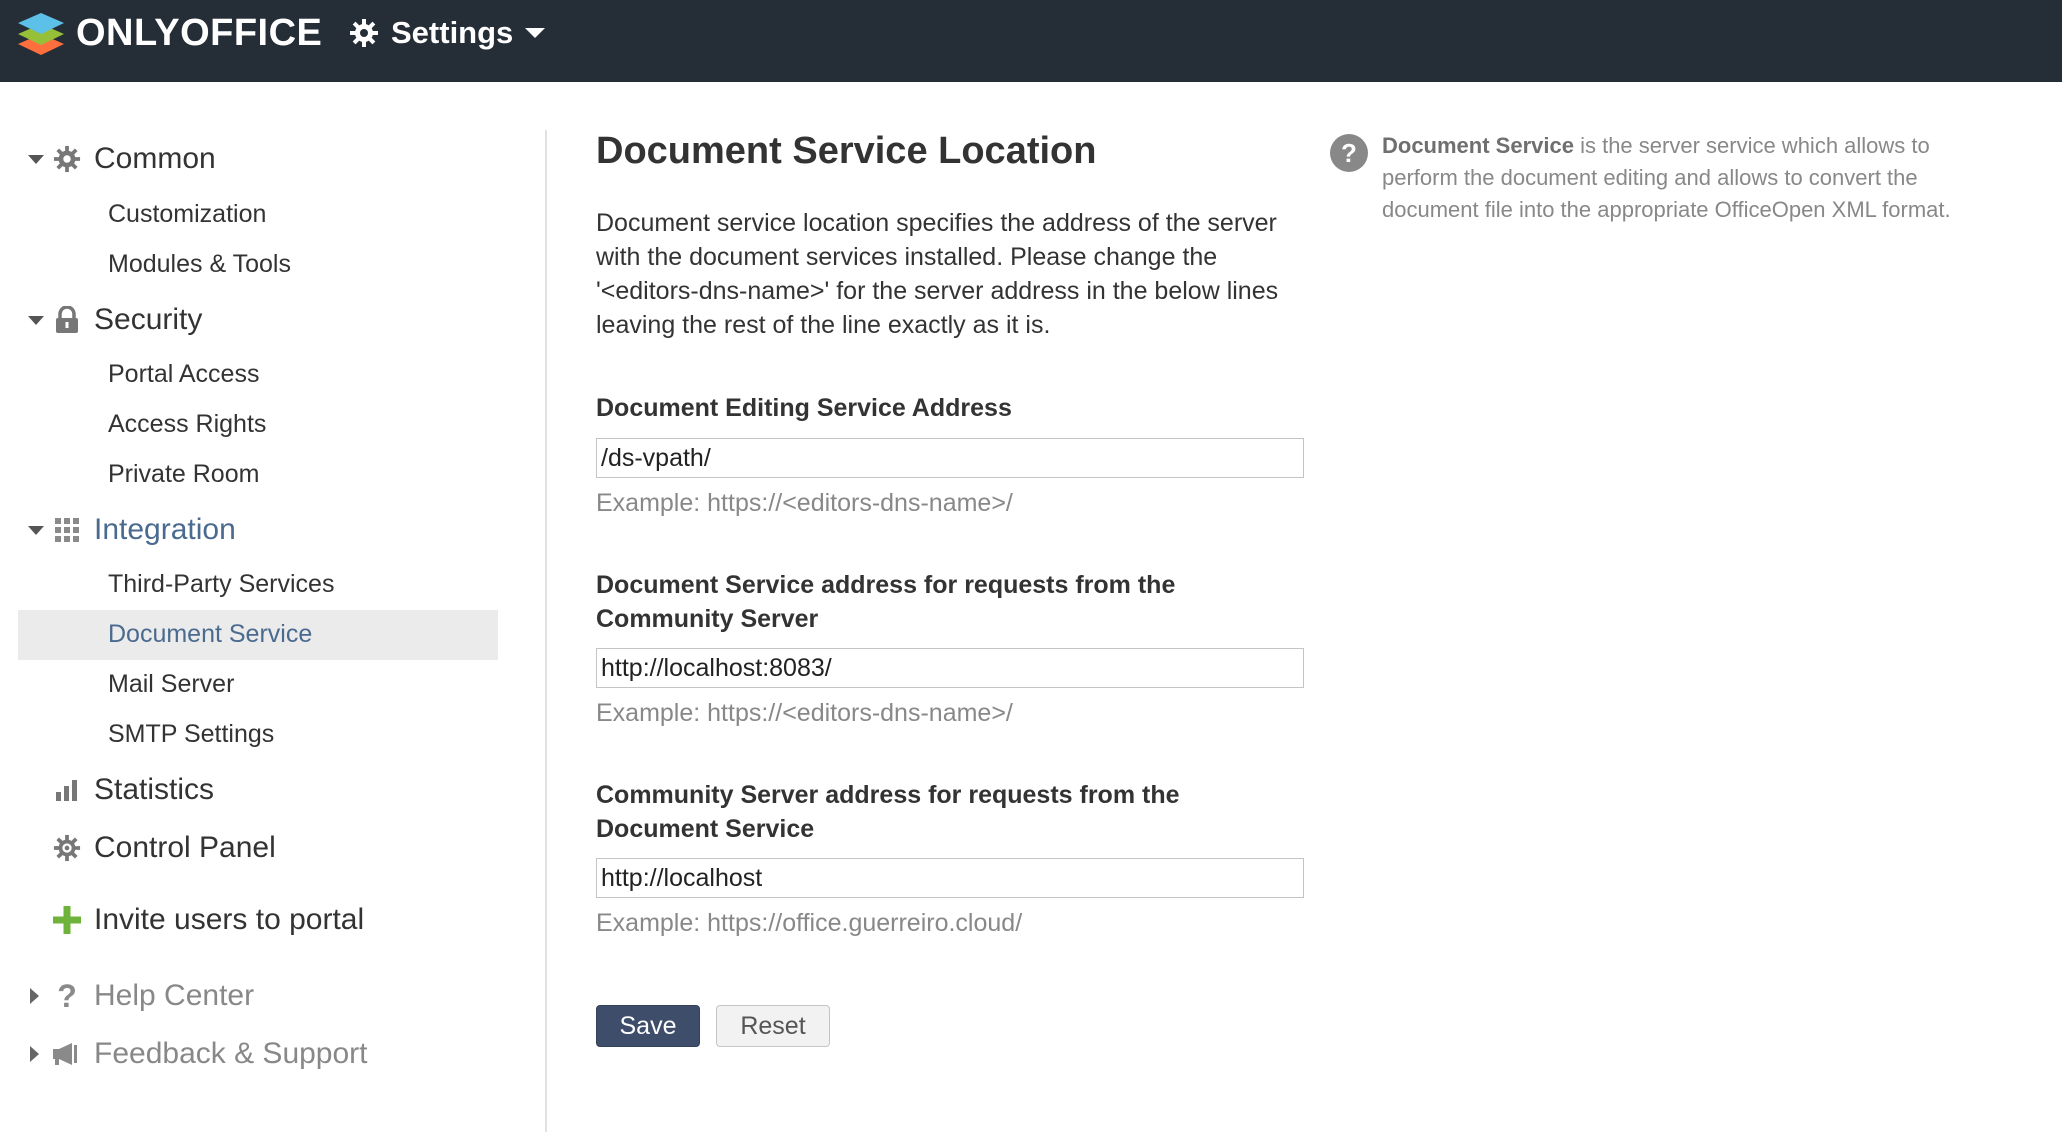 This screenshot has height=1132, width=2062. What do you see at coordinates (67, 790) in the screenshot?
I see `bar-chart-icon` at bounding box center [67, 790].